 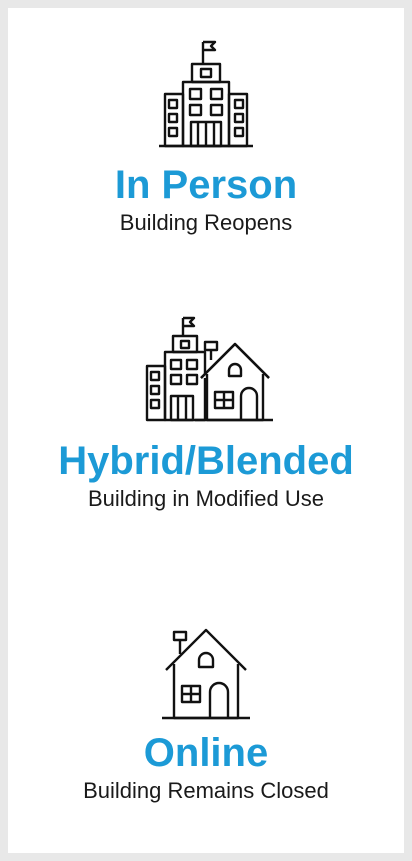 What do you see at coordinates (206, 498) in the screenshot?
I see `option-subtitle: Building in Modified Use` at bounding box center [206, 498].